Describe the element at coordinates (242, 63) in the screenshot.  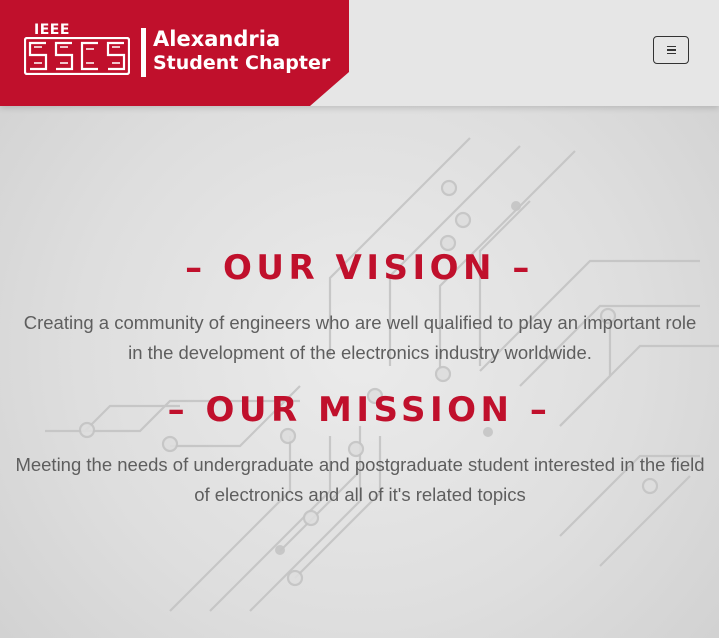
I see `logo-chapter-line2: Student Chapter` at that location.